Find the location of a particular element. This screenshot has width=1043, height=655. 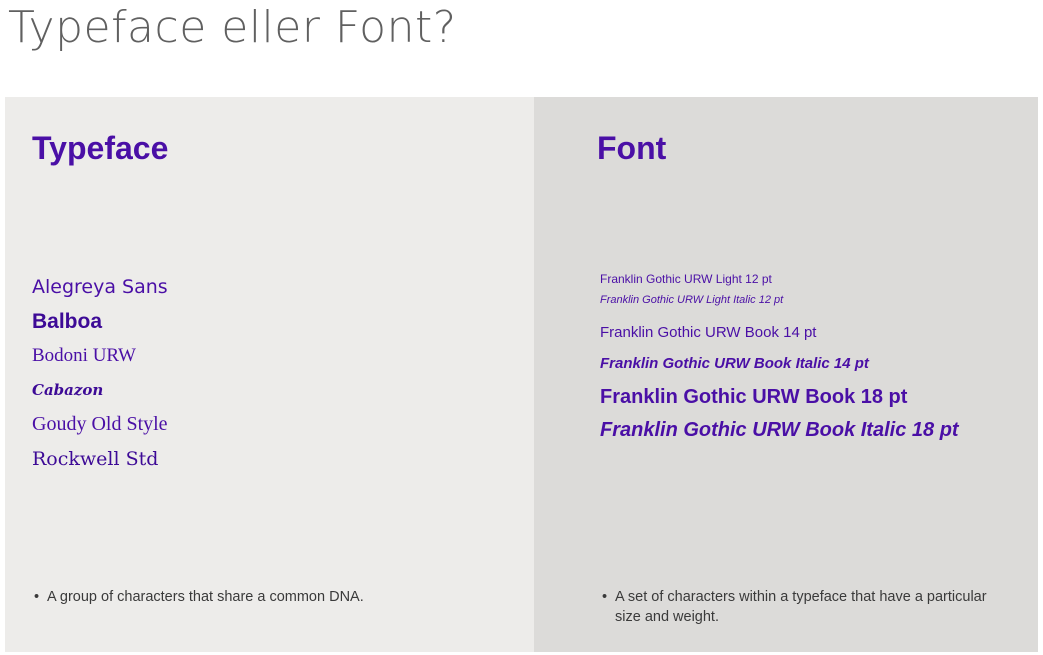

font-sample-light-12: Franklin Gothic URW Light 12 pt is located at coordinates (686, 279).